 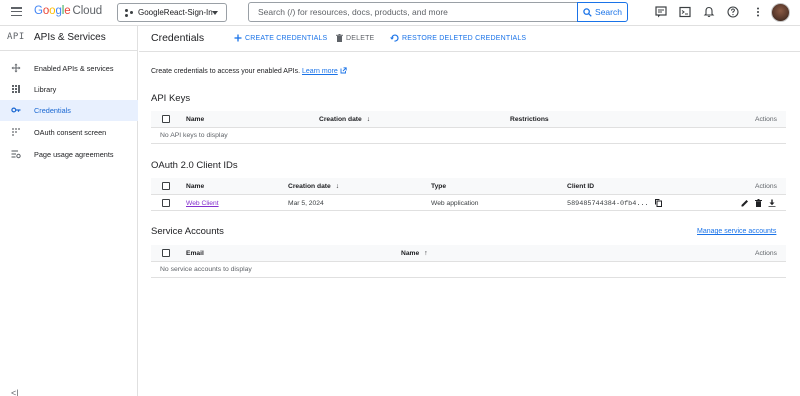 What do you see at coordinates (394, 38) in the screenshot?
I see `restore-icon` at bounding box center [394, 38].